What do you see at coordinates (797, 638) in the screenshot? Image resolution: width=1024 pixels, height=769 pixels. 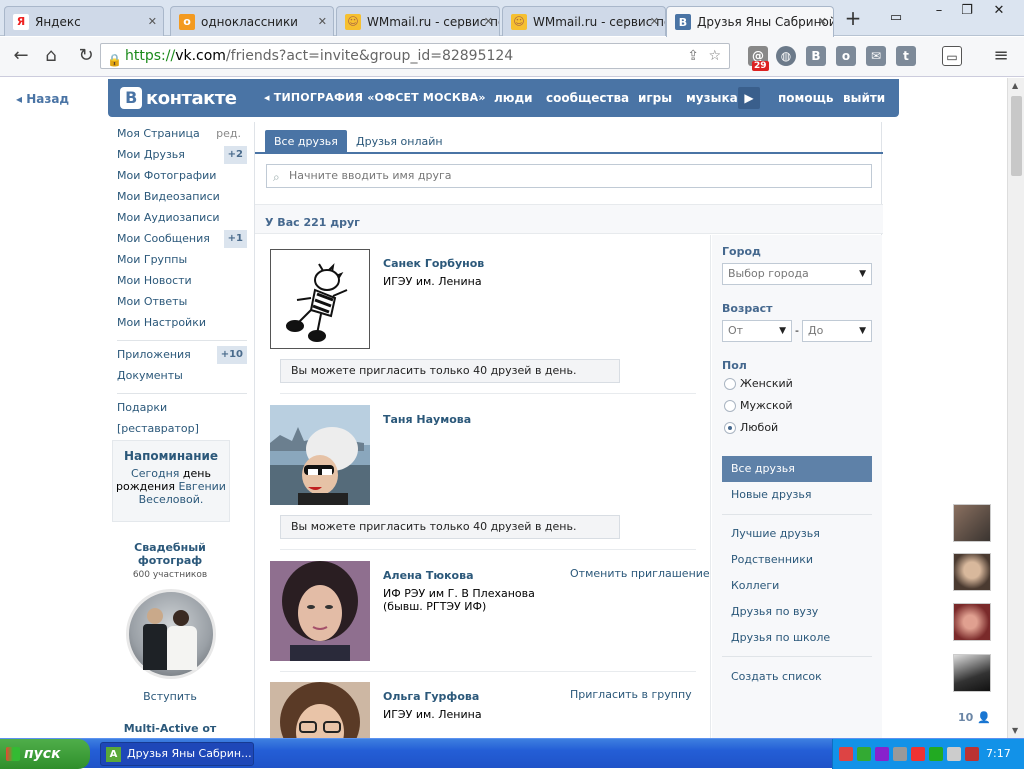 I see `list-school-friends: Друзья по школе` at bounding box center [797, 638].